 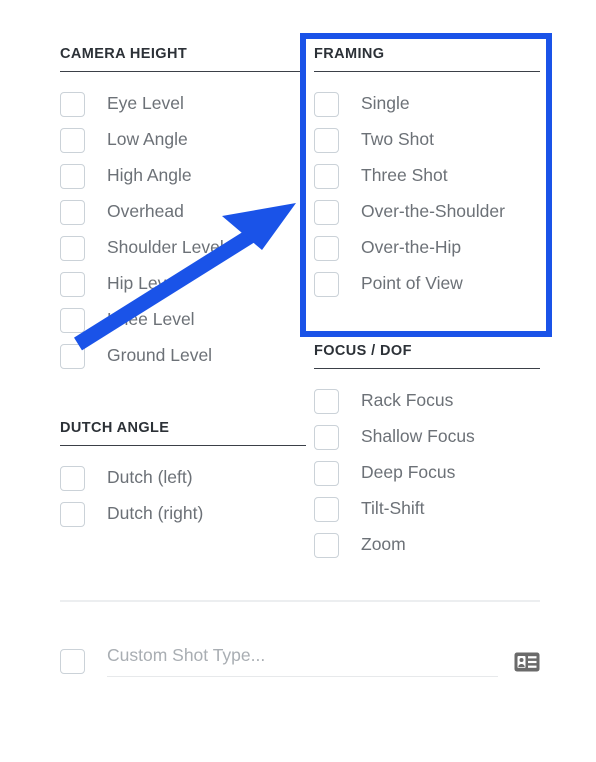 What do you see at coordinates (433, 211) in the screenshot?
I see `option-label-over-the-shoulder: Over-the-Shoulder` at bounding box center [433, 211].